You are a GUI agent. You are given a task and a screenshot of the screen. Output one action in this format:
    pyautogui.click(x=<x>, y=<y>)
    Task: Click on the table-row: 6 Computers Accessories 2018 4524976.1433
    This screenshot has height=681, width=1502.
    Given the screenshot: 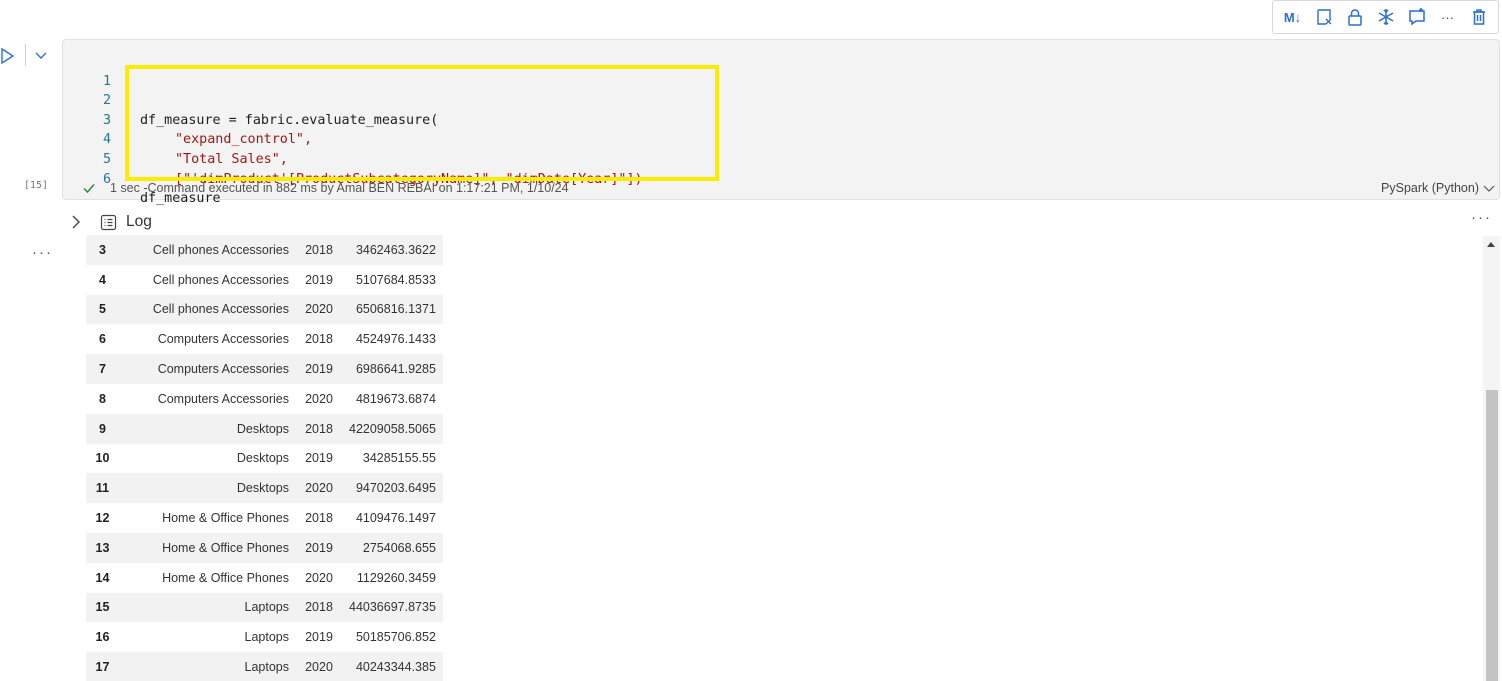 What is the action you would take?
    pyautogui.click(x=264, y=339)
    